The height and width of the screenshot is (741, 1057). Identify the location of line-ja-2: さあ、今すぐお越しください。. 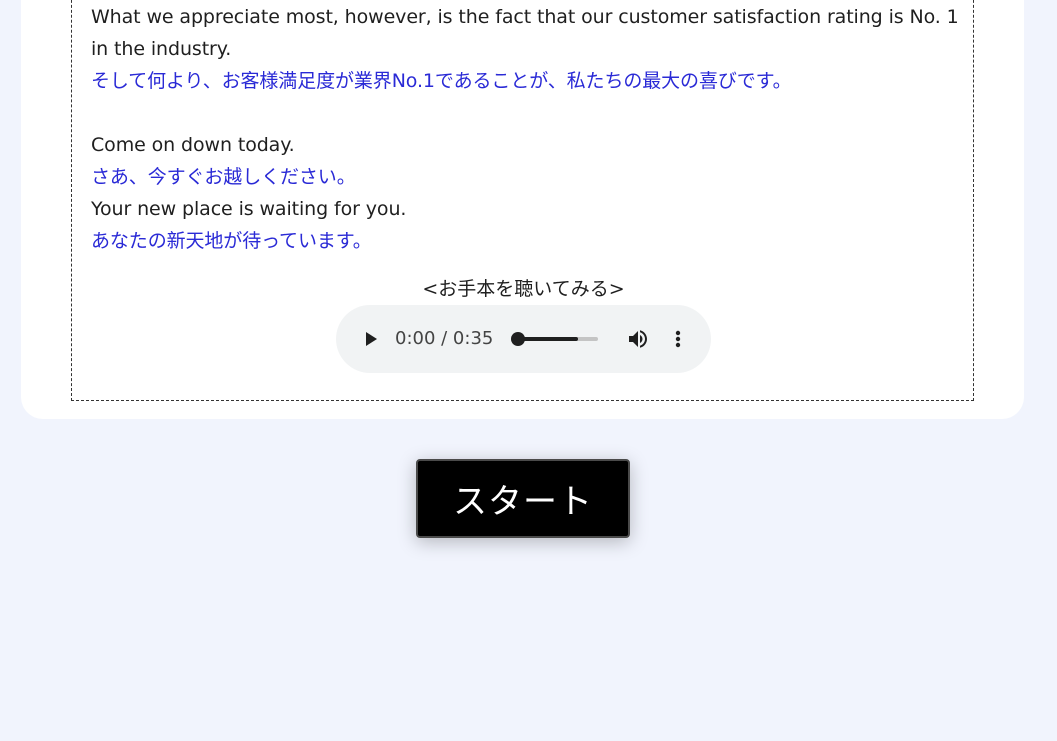
(223, 177).